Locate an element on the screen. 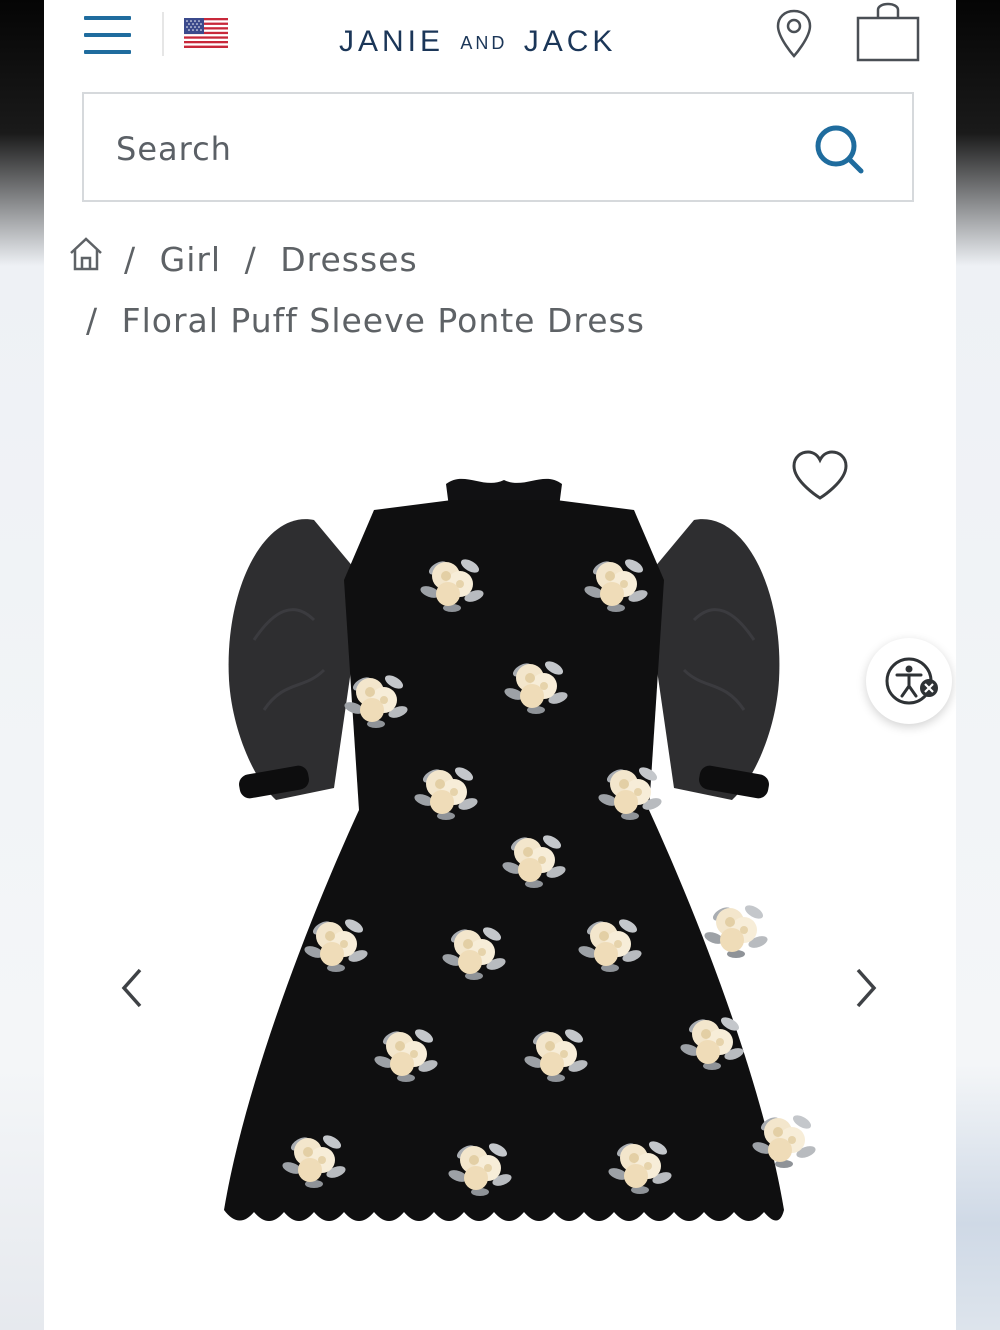 The image size is (1000, 1330). backdrop-right is located at coordinates (978, 665).